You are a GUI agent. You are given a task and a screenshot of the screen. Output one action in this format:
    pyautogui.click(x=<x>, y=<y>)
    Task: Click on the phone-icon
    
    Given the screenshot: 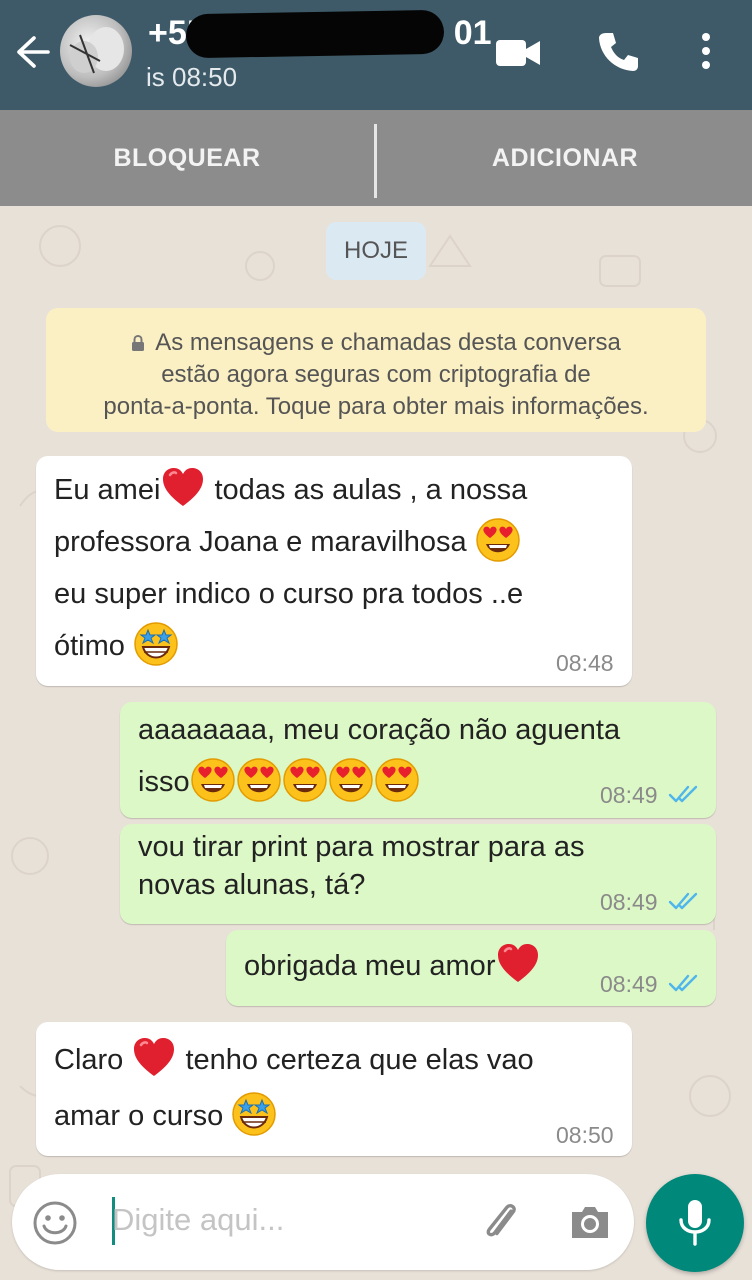 What is the action you would take?
    pyautogui.click(x=618, y=52)
    